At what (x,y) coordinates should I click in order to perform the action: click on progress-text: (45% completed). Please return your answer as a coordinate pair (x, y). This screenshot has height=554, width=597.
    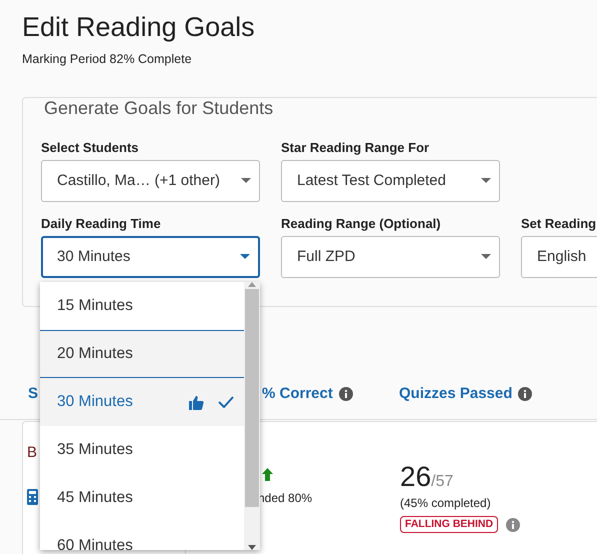
    Looking at the image, I should click on (446, 503).